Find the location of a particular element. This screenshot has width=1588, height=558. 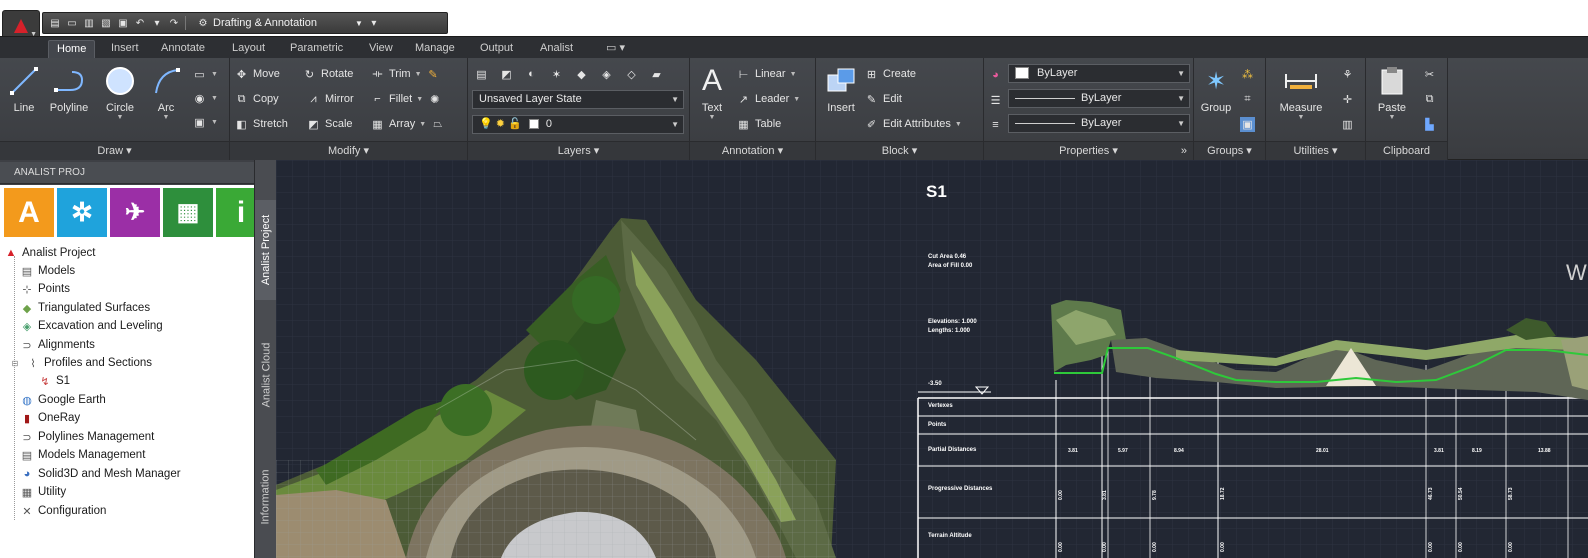

layer-dropdown: 💡 ✹ 🔓 0 ▼ is located at coordinates (578, 124).